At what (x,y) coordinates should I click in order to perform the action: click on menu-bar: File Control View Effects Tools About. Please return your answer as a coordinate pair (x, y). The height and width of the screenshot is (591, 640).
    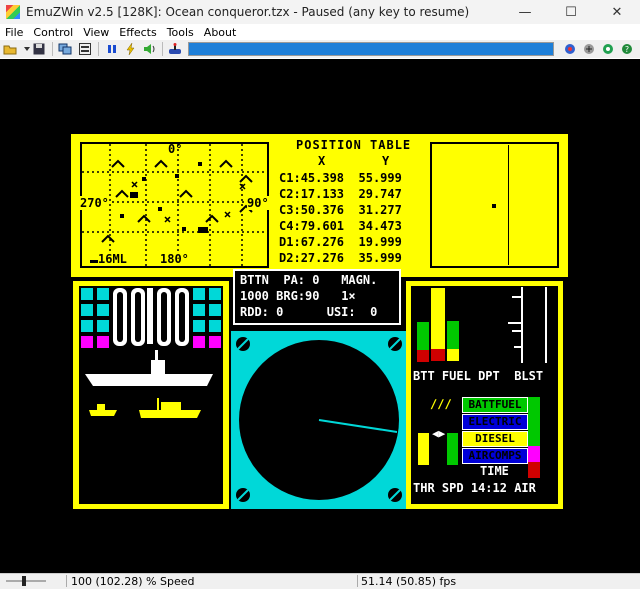
    Looking at the image, I should click on (320, 32).